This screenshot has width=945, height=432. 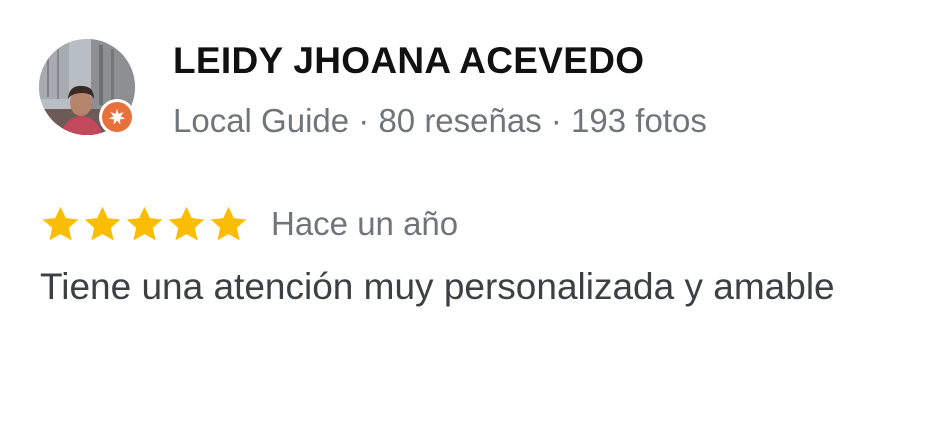 I want to click on local-guide-star-icon, so click(x=117, y=117).